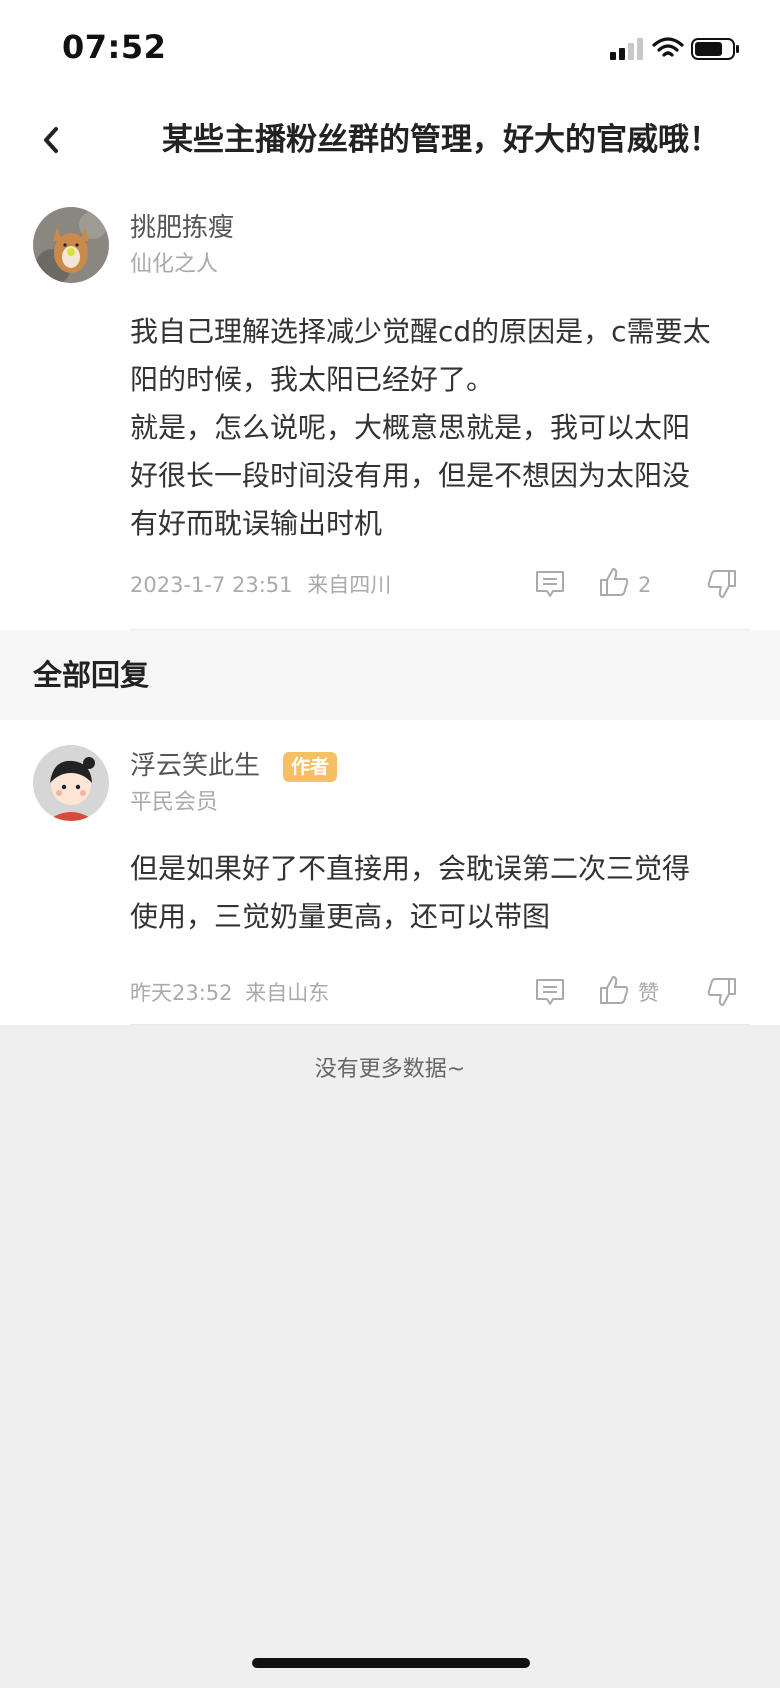 This screenshot has width=780, height=1688. What do you see at coordinates (440, 893) in the screenshot?
I see `reply-body: 但是如果好了不直接用，会耽误第二次三觉得 使用，三觉奶量更高，还可以带图` at bounding box center [440, 893].